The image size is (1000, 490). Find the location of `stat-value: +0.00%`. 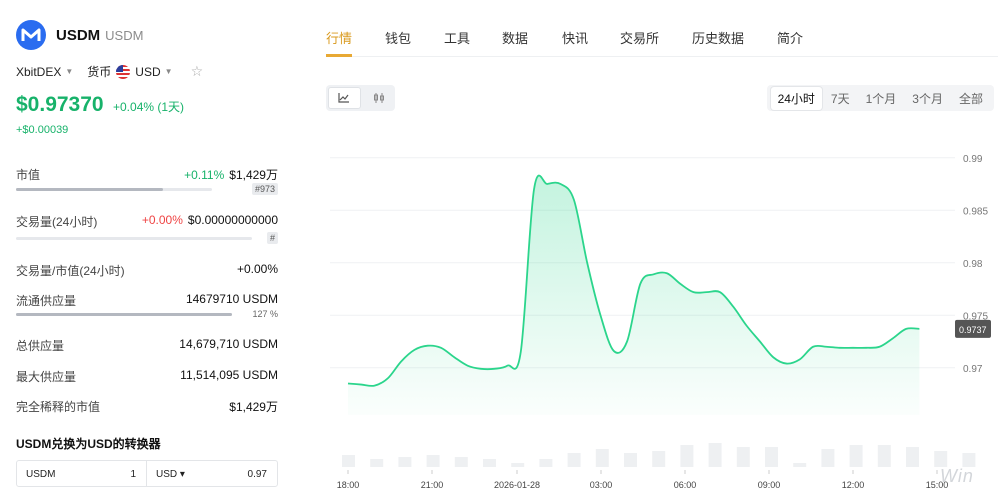

stat-value: +0.00% is located at coordinates (257, 269).